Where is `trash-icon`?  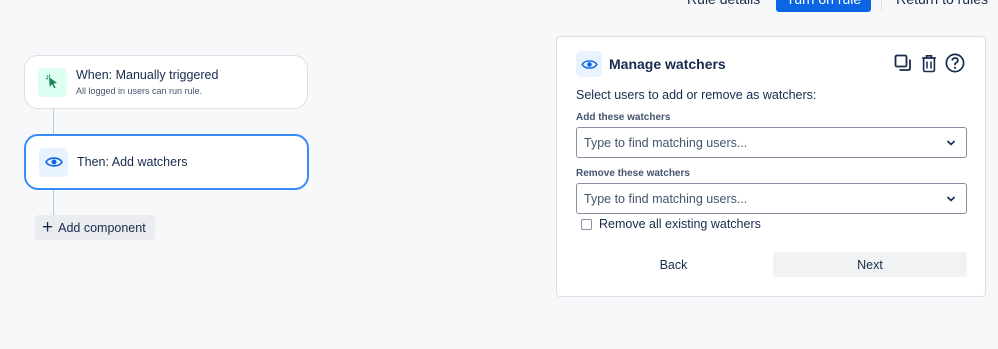
trash-icon is located at coordinates (929, 63).